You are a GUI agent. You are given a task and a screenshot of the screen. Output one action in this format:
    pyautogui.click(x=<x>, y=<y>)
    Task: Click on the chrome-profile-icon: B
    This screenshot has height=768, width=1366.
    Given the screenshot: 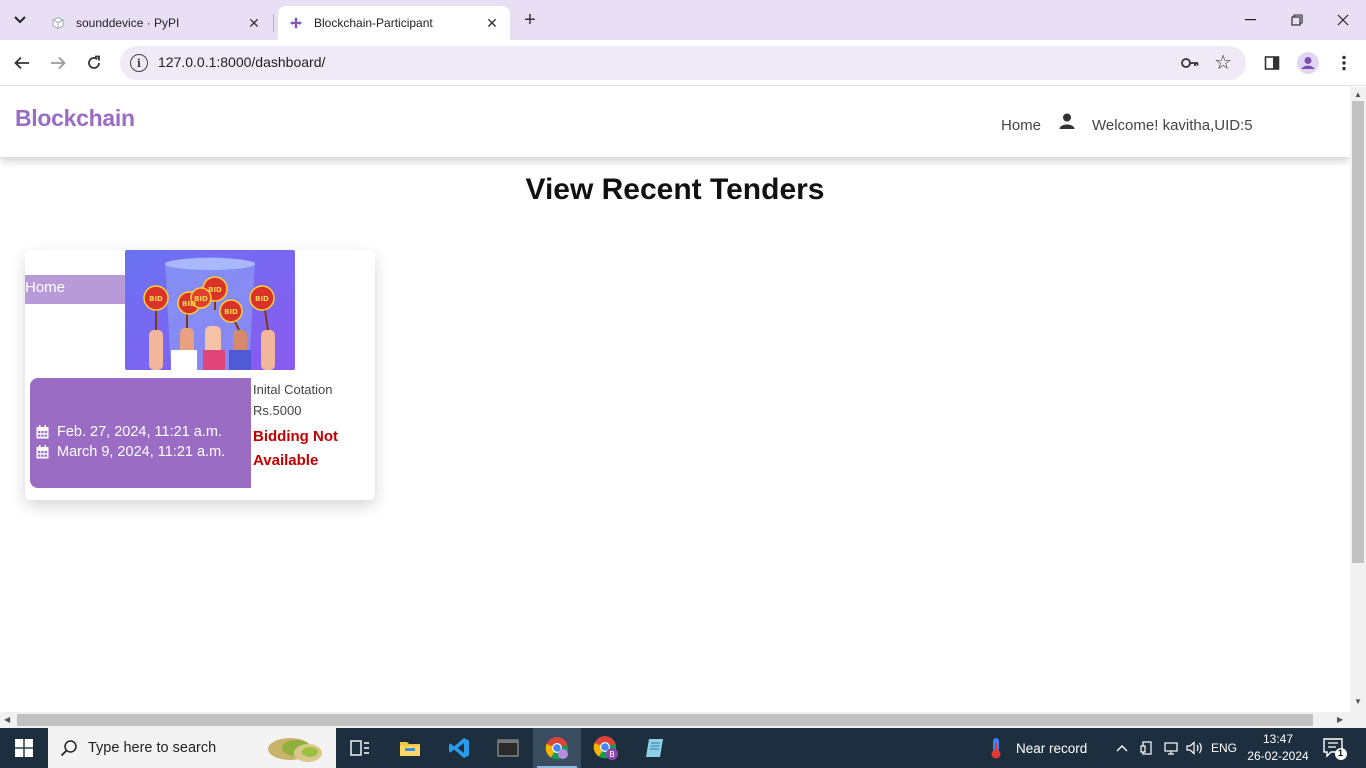 What is the action you would take?
    pyautogui.click(x=605, y=748)
    